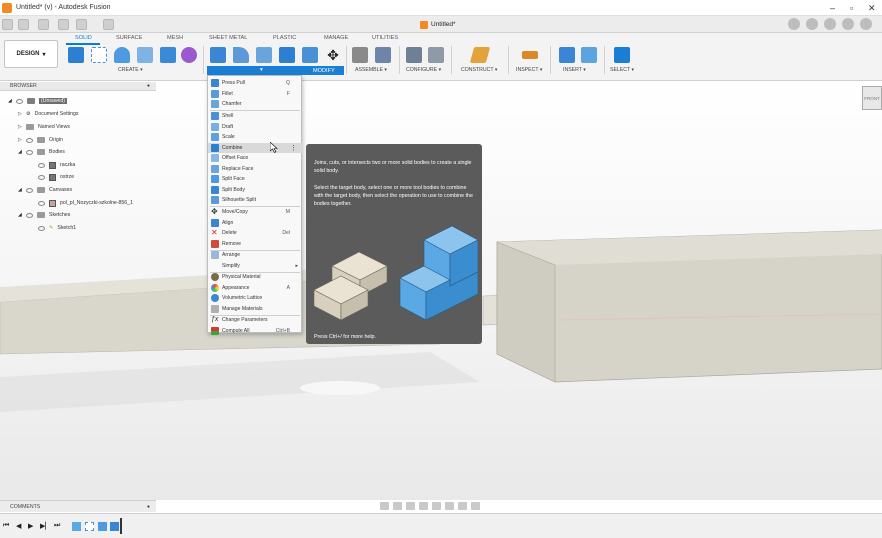  I want to click on menu-item-volumetric-lattice: Volumetric Lattice, so click(255, 298).